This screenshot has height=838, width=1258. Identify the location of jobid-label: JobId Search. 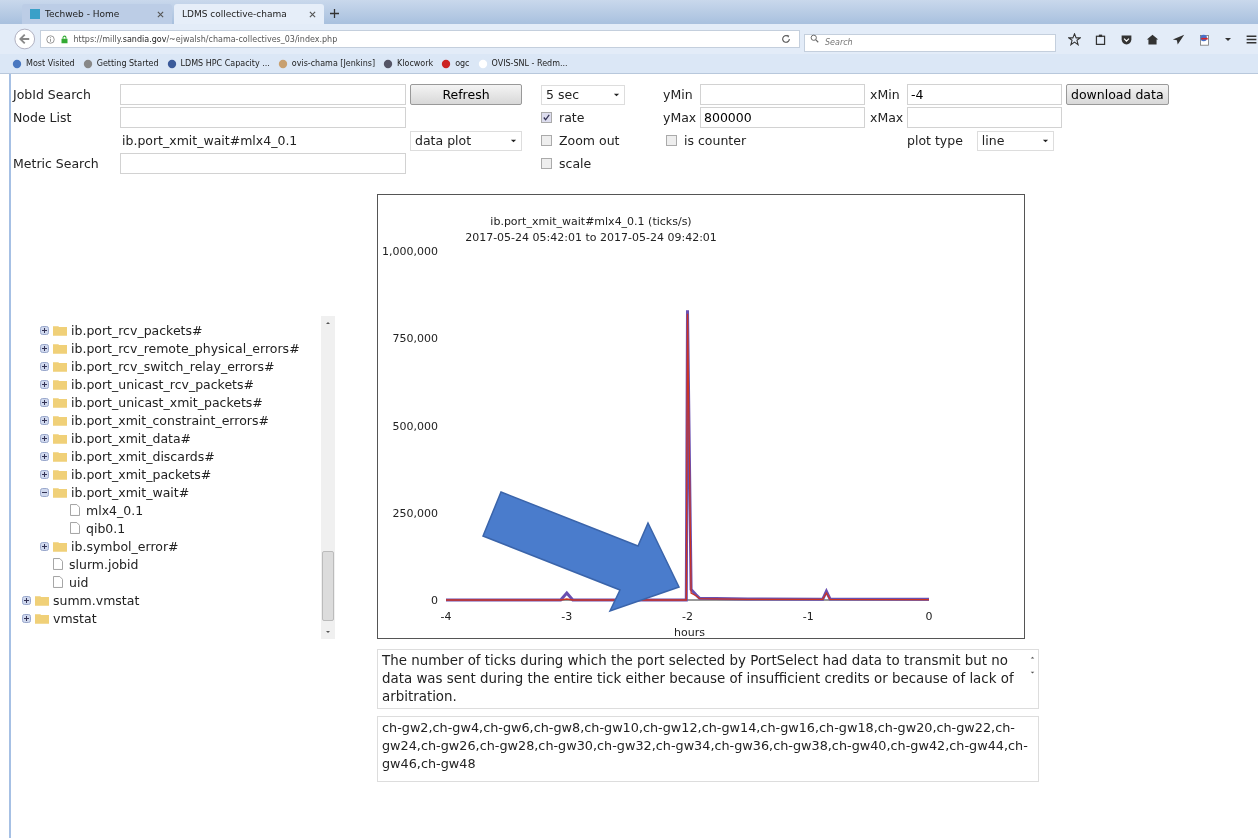
(52, 94).